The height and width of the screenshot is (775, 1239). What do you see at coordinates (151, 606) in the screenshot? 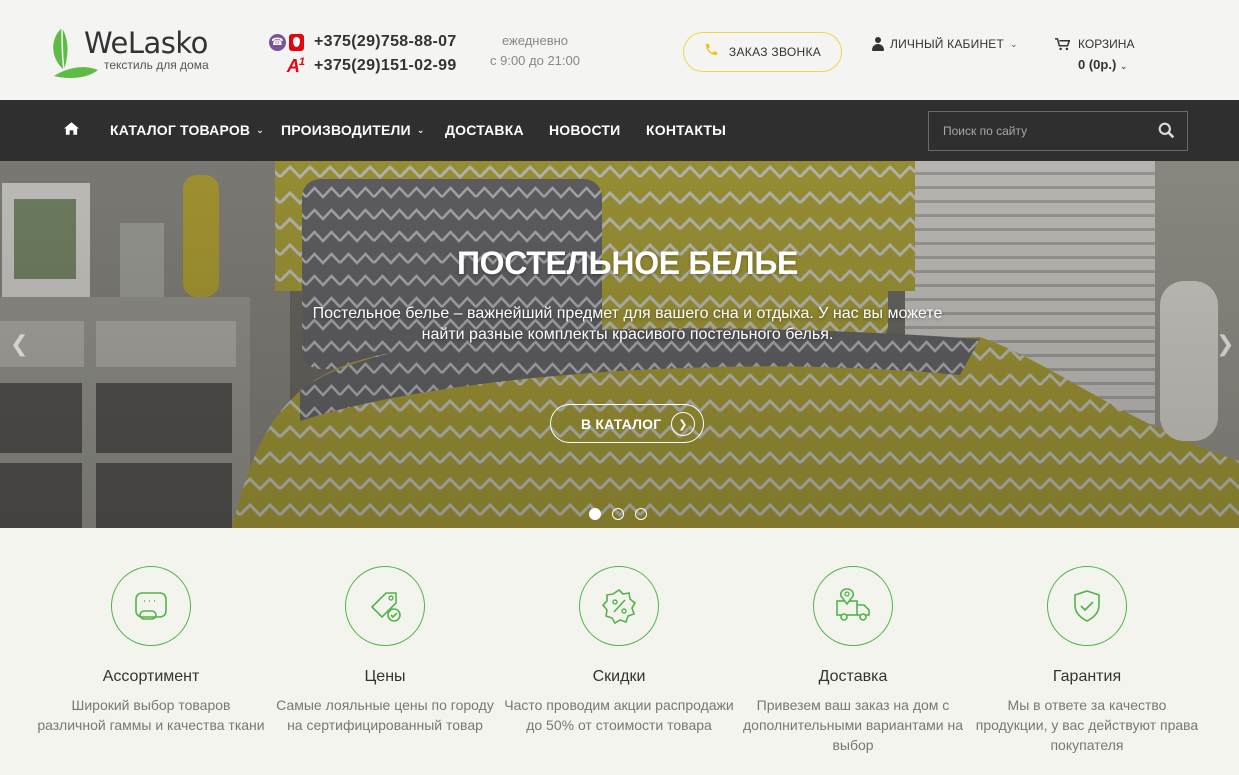
I see `fabric-roll-icon` at bounding box center [151, 606].